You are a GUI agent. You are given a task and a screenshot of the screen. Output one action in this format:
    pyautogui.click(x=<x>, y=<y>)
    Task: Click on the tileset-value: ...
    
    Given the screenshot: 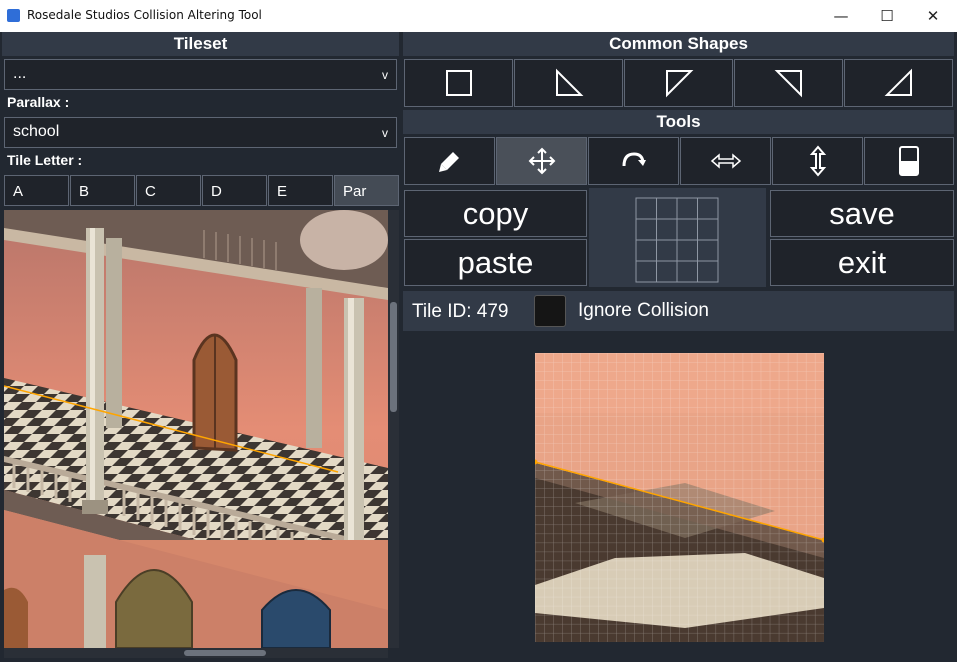 What is the action you would take?
    pyautogui.click(x=20, y=73)
    